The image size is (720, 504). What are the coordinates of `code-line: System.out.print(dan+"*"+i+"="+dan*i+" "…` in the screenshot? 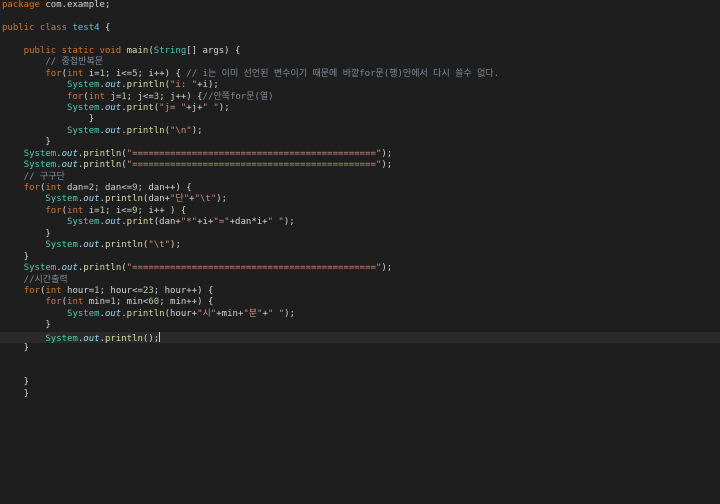 It's located at (361, 222).